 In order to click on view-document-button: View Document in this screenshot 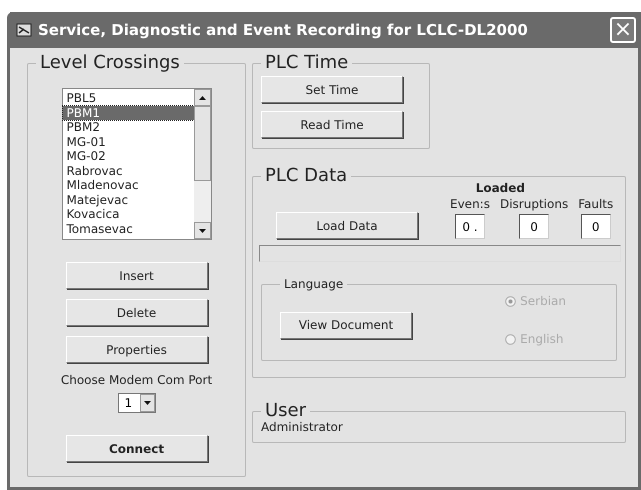, I will do `click(346, 325)`.